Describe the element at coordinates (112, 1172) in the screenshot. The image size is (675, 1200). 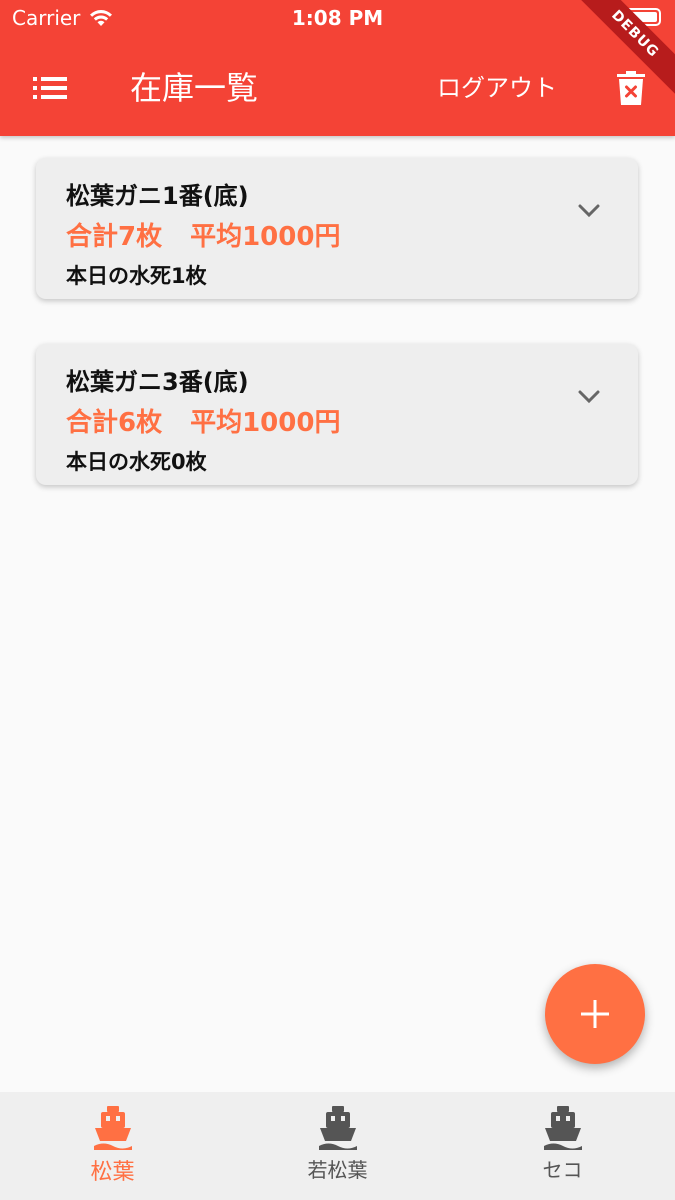
I see `nav-label: 松葉` at that location.